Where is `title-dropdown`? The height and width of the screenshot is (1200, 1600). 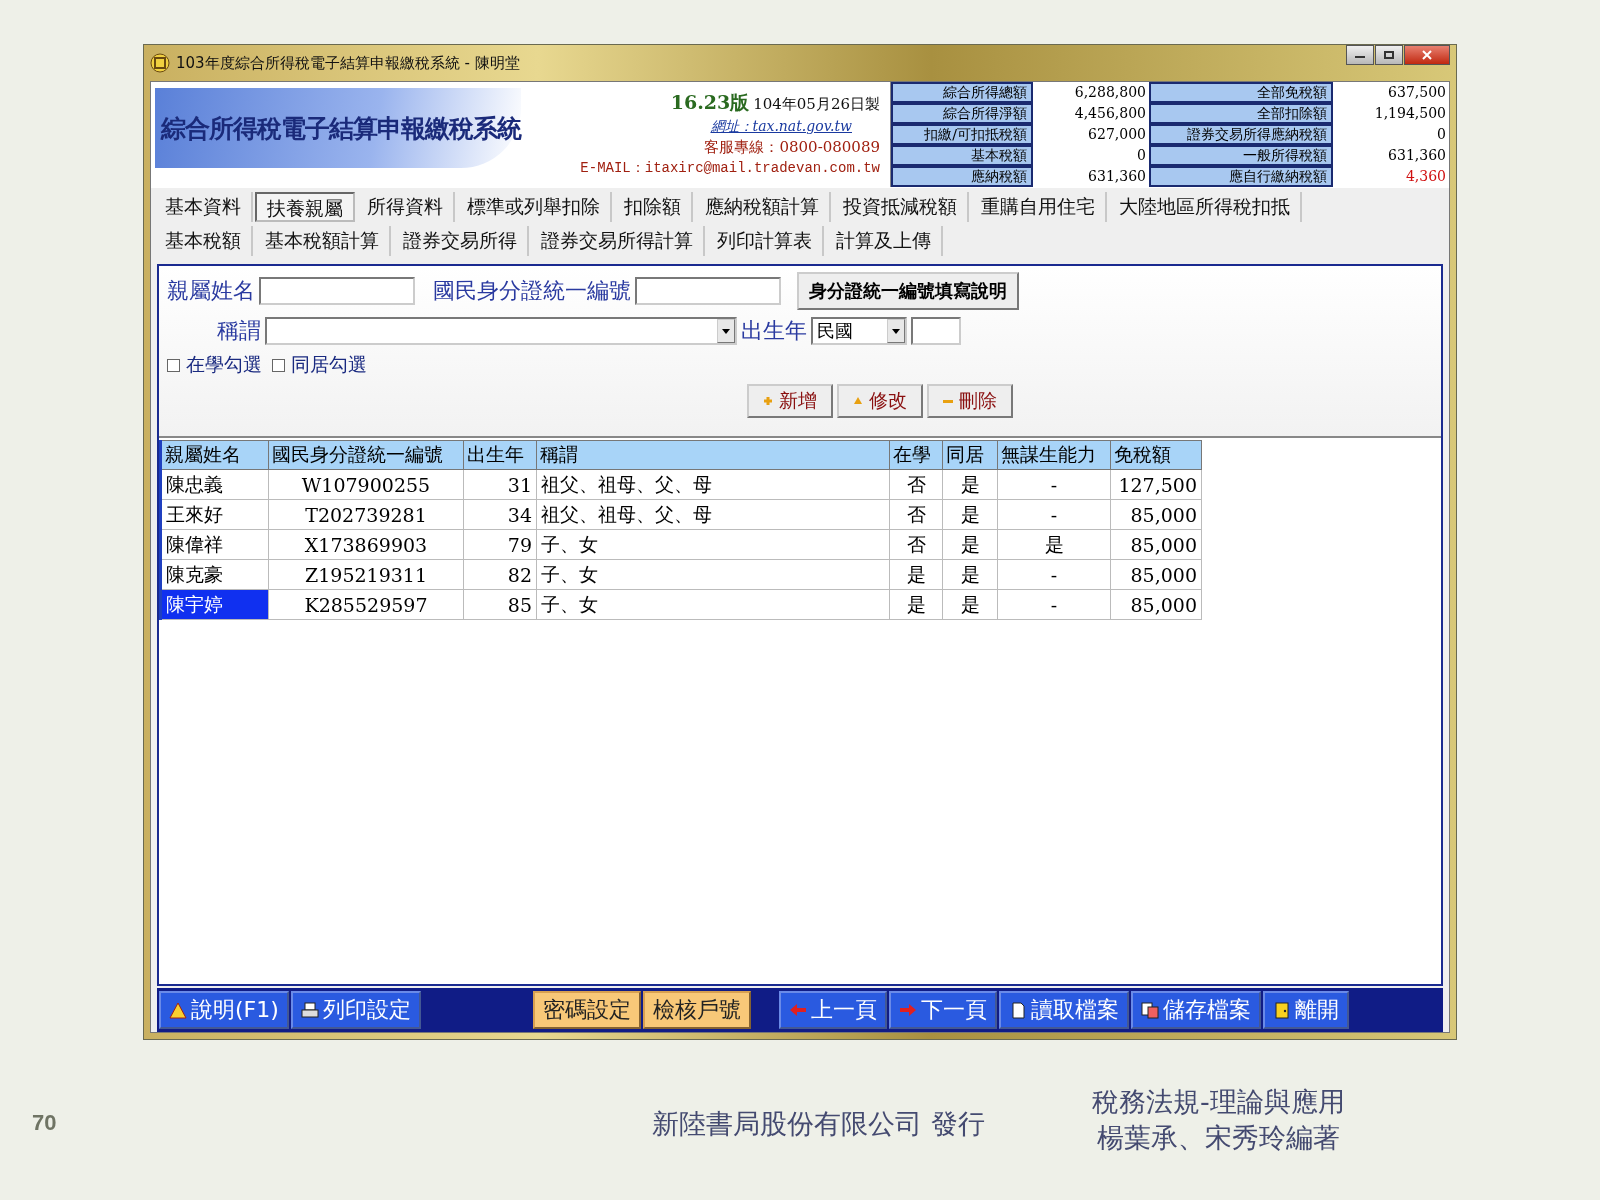 title-dropdown is located at coordinates (501, 331).